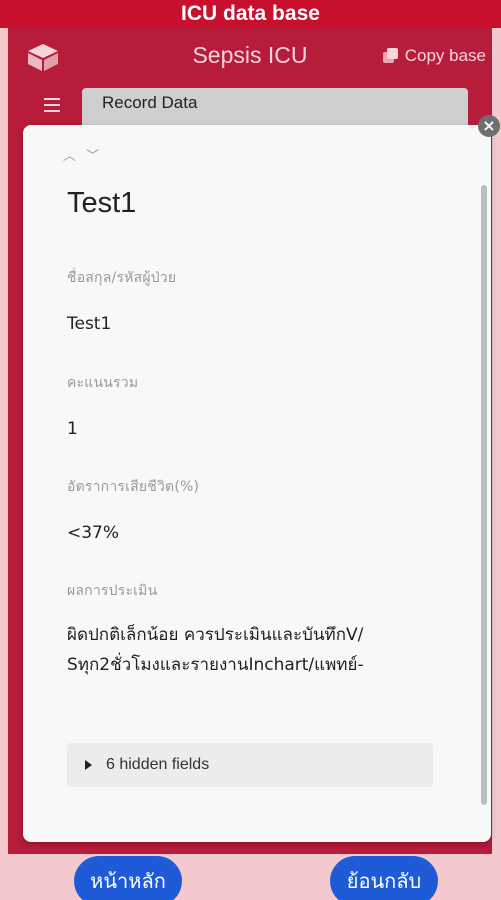 Image resolution: width=501 pixels, height=900 pixels. I want to click on field-value: 1, so click(72, 429).